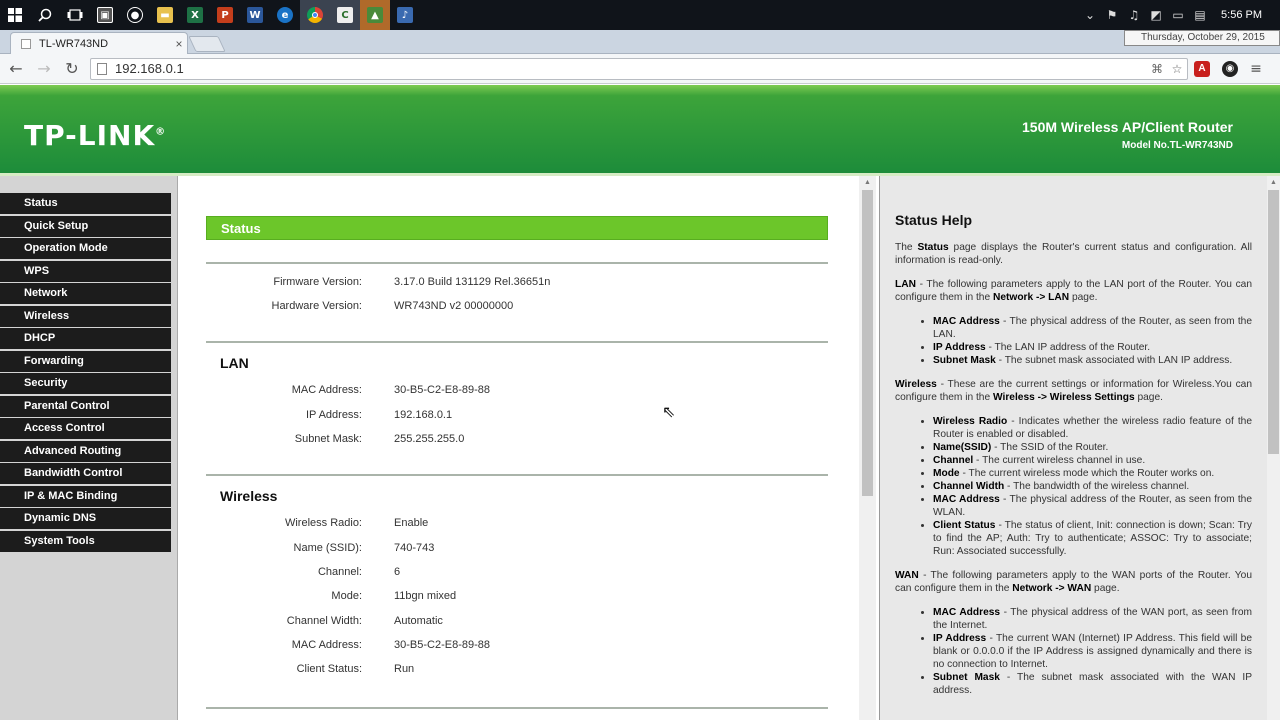 Image resolution: width=1280 pixels, height=720 pixels. I want to click on network-icon: ◩, so click(1156, 15).